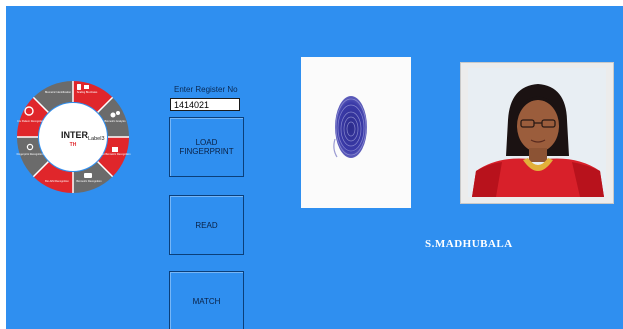  What do you see at coordinates (206, 147) in the screenshot?
I see `load-fingerprint-button: LOAD FINGERPRINT` at bounding box center [206, 147].